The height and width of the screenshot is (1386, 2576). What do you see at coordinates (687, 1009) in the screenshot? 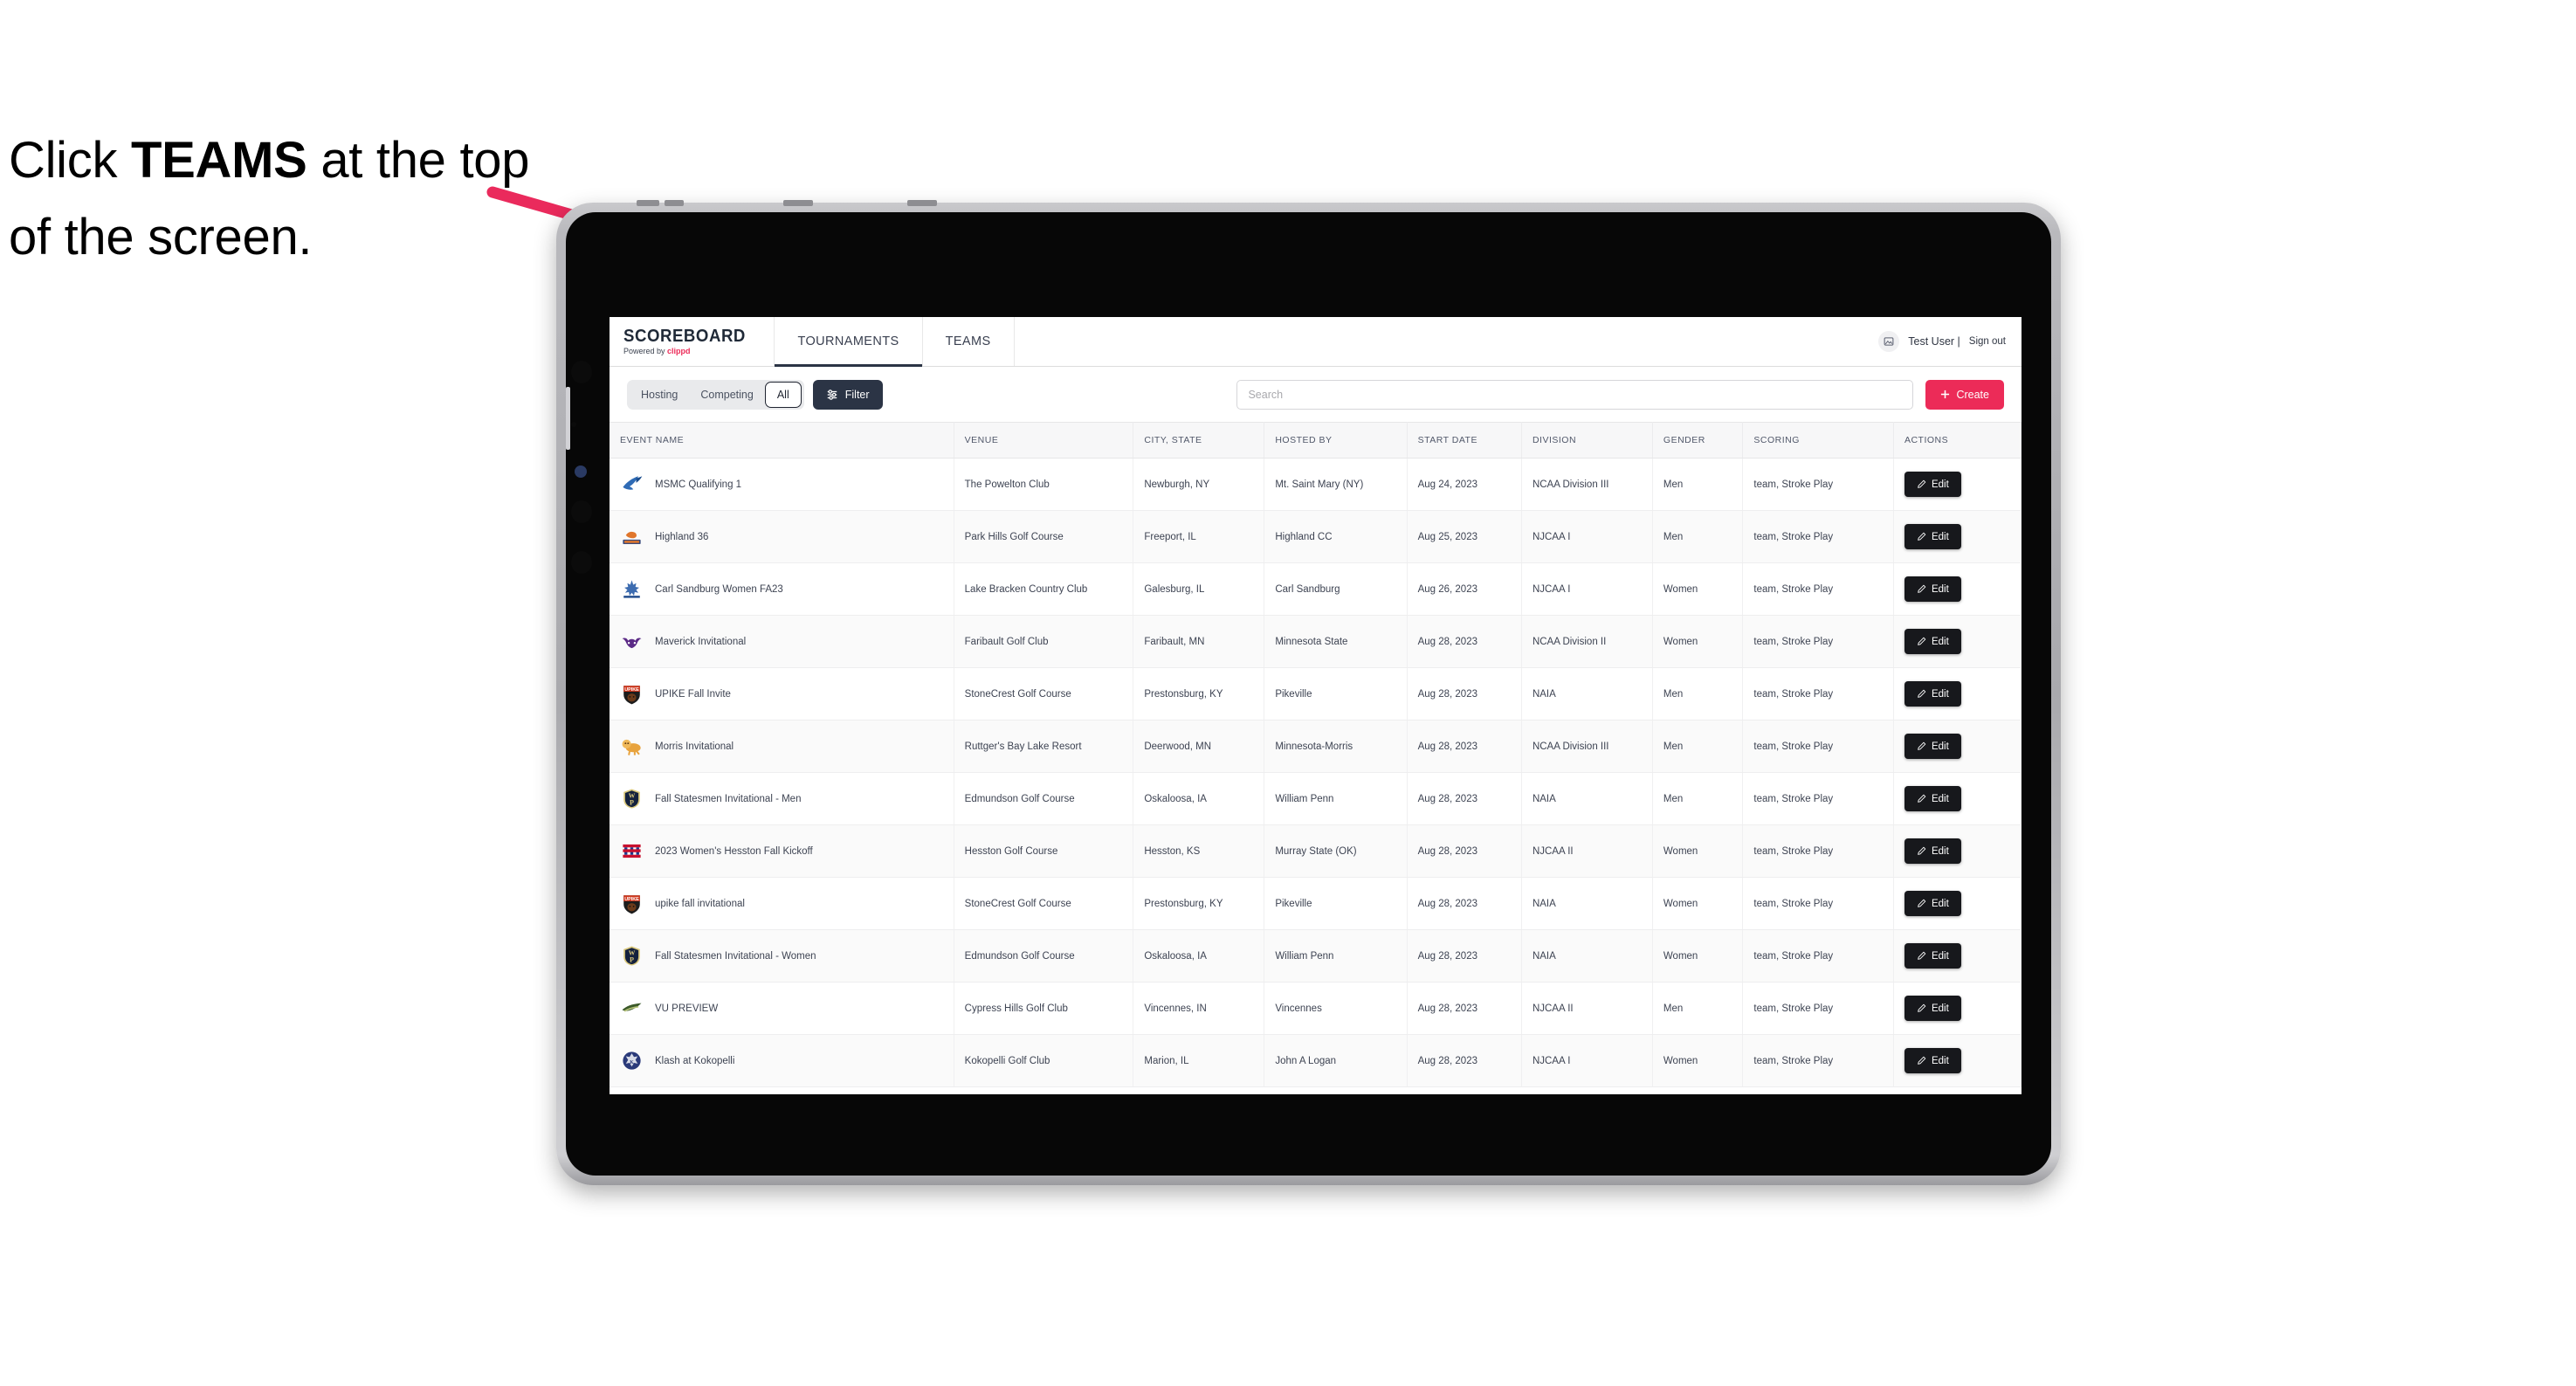
I see `event-name-label: VU PREVIEW` at bounding box center [687, 1009].